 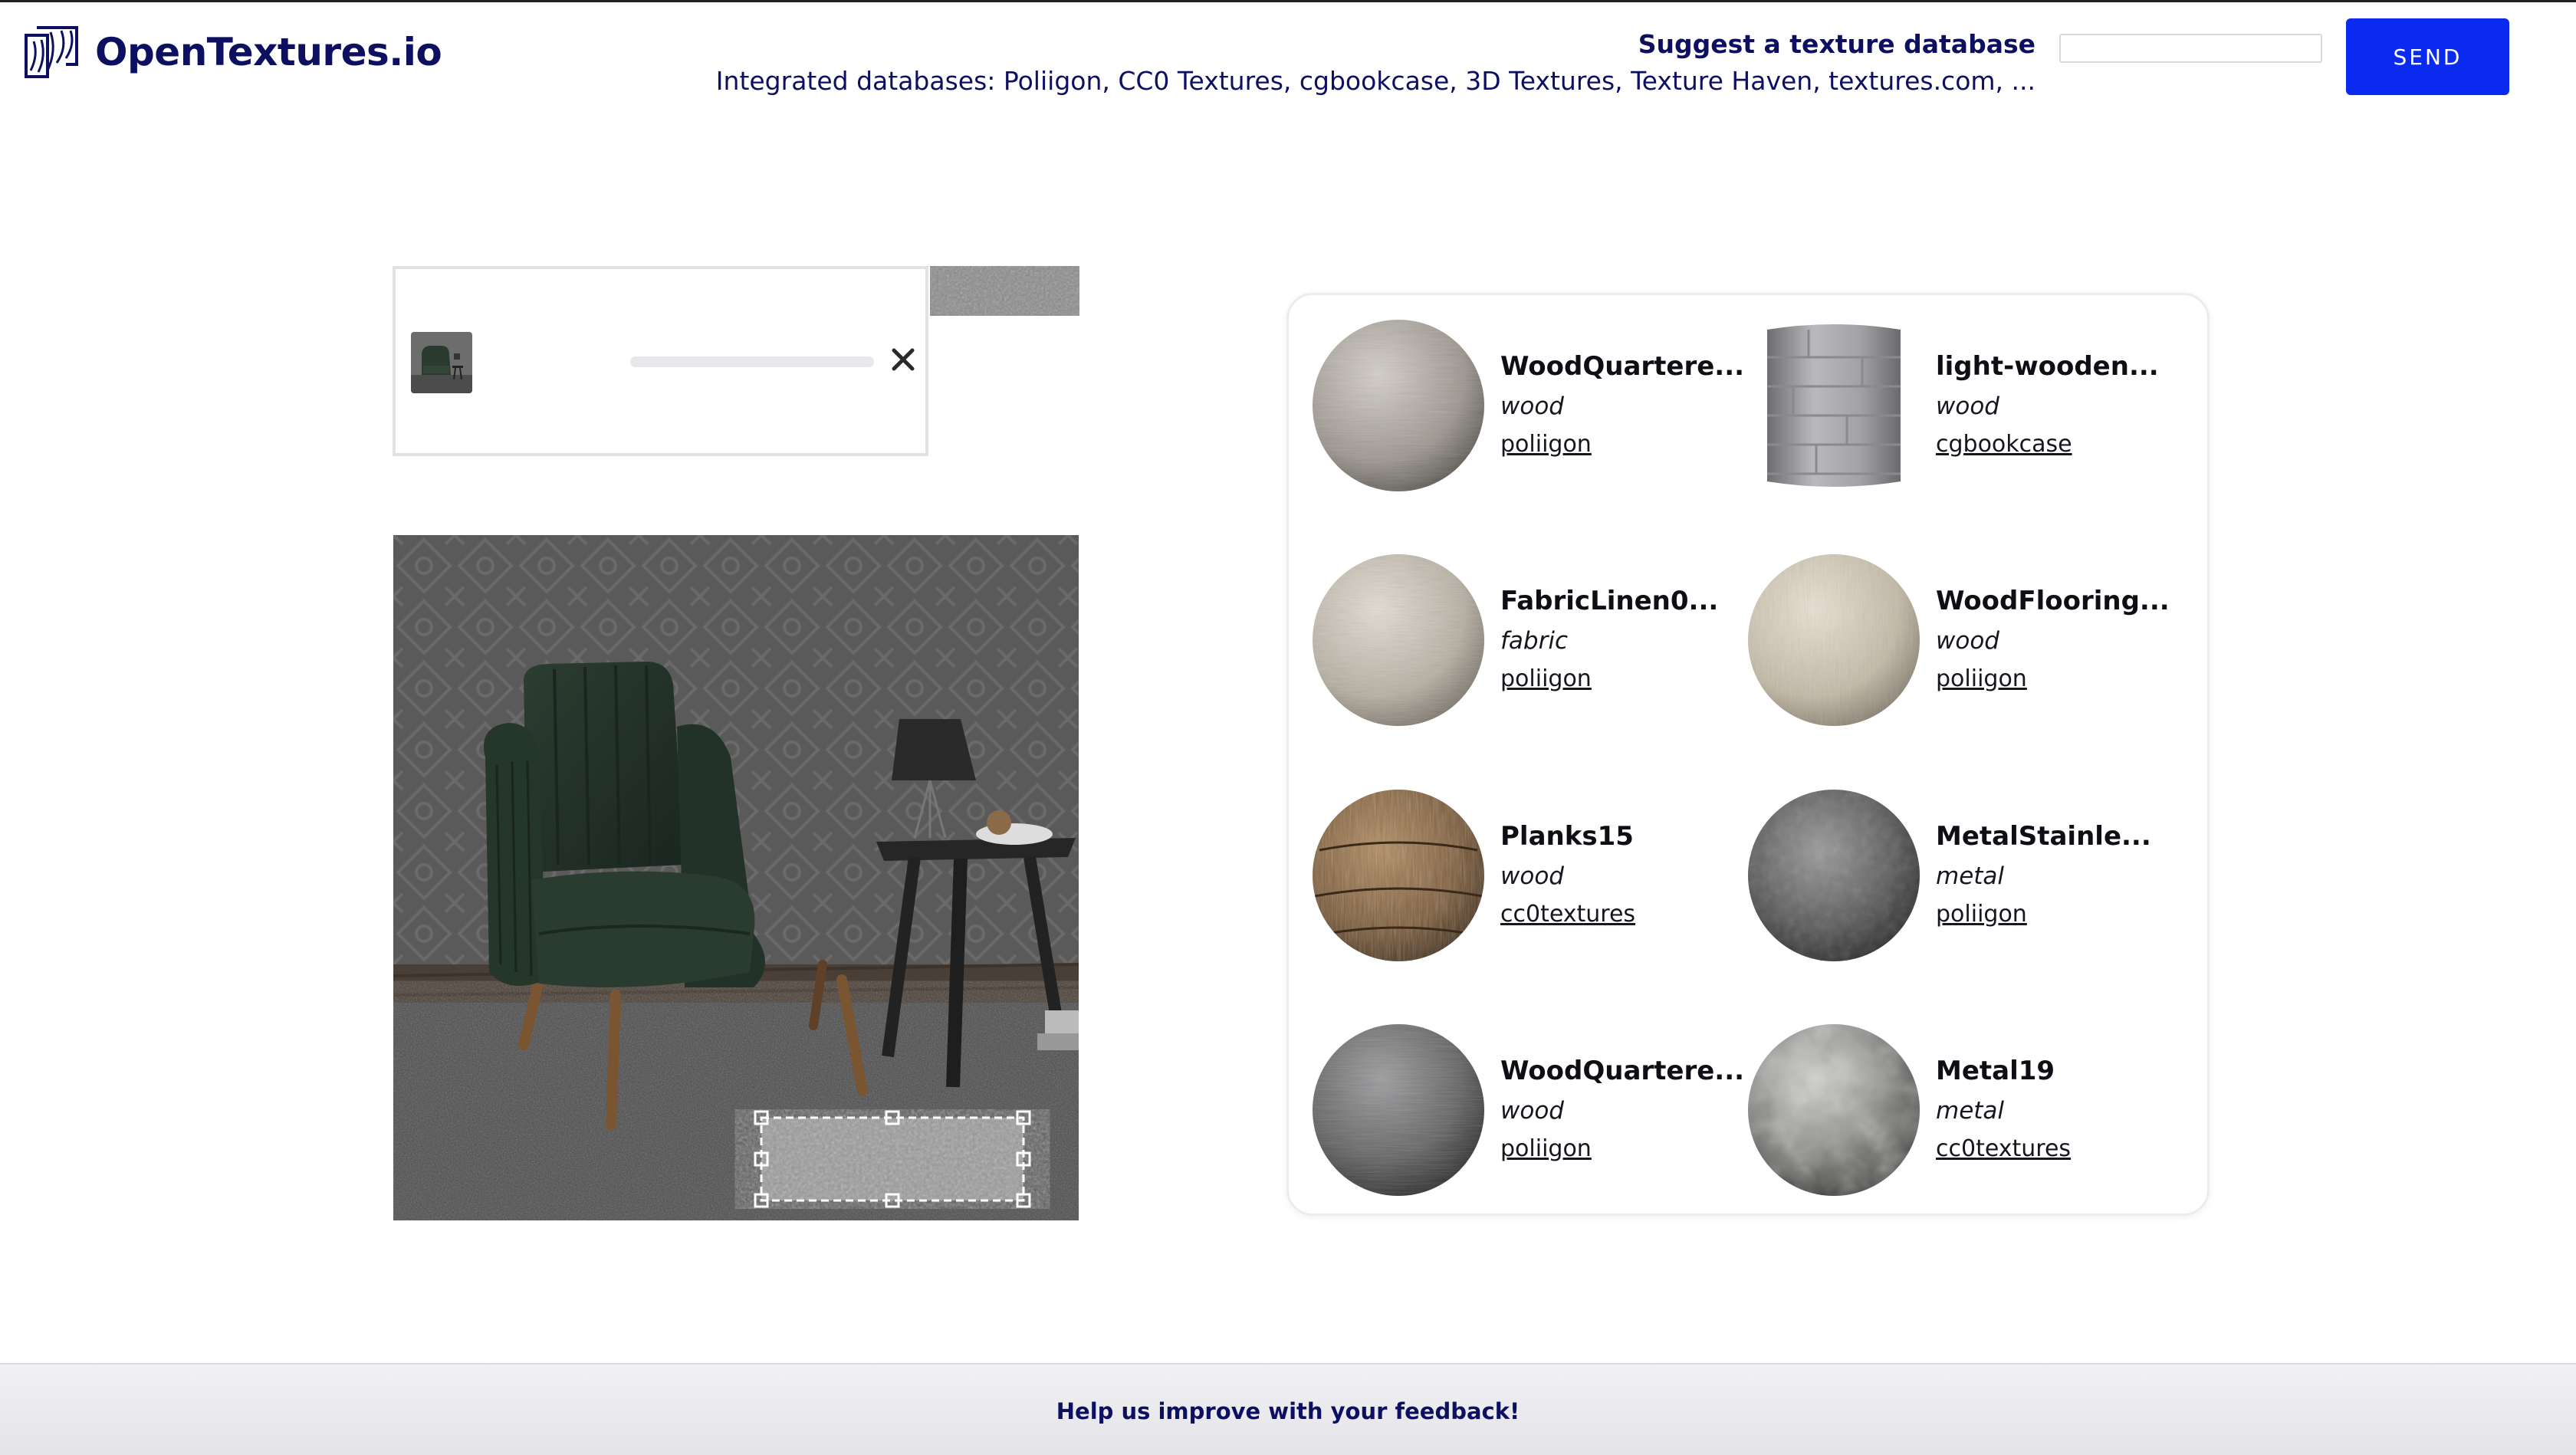 What do you see at coordinates (1399, 640) in the screenshot?
I see `linen-sphere-swatch` at bounding box center [1399, 640].